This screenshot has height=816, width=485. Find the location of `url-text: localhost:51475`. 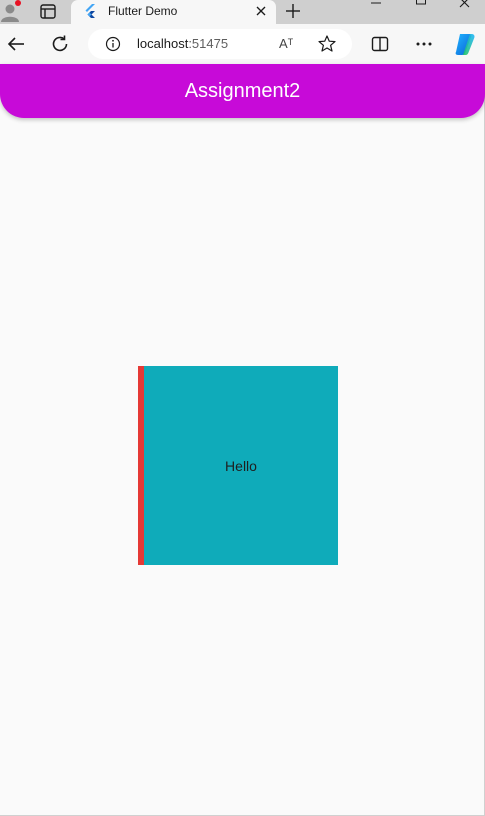

url-text: localhost:51475 is located at coordinates (182, 44).